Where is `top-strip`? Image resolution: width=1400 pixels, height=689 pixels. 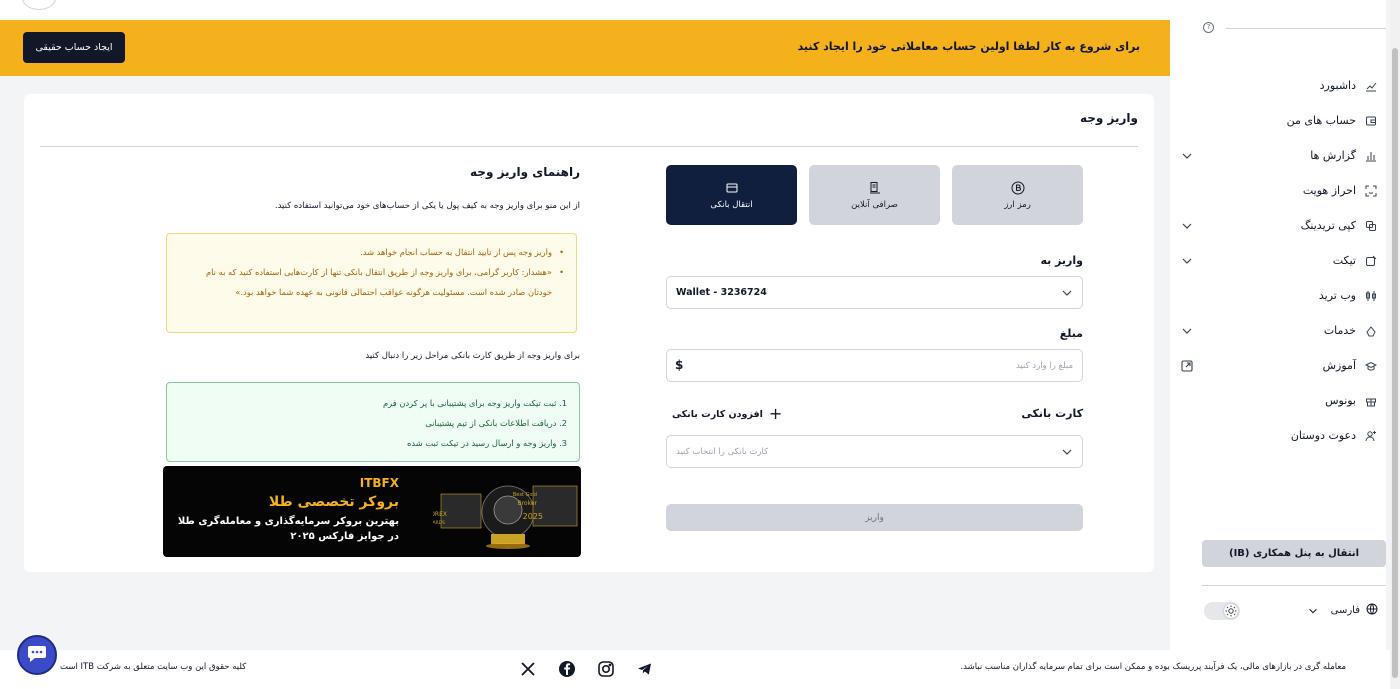
top-strip is located at coordinates (585, 10).